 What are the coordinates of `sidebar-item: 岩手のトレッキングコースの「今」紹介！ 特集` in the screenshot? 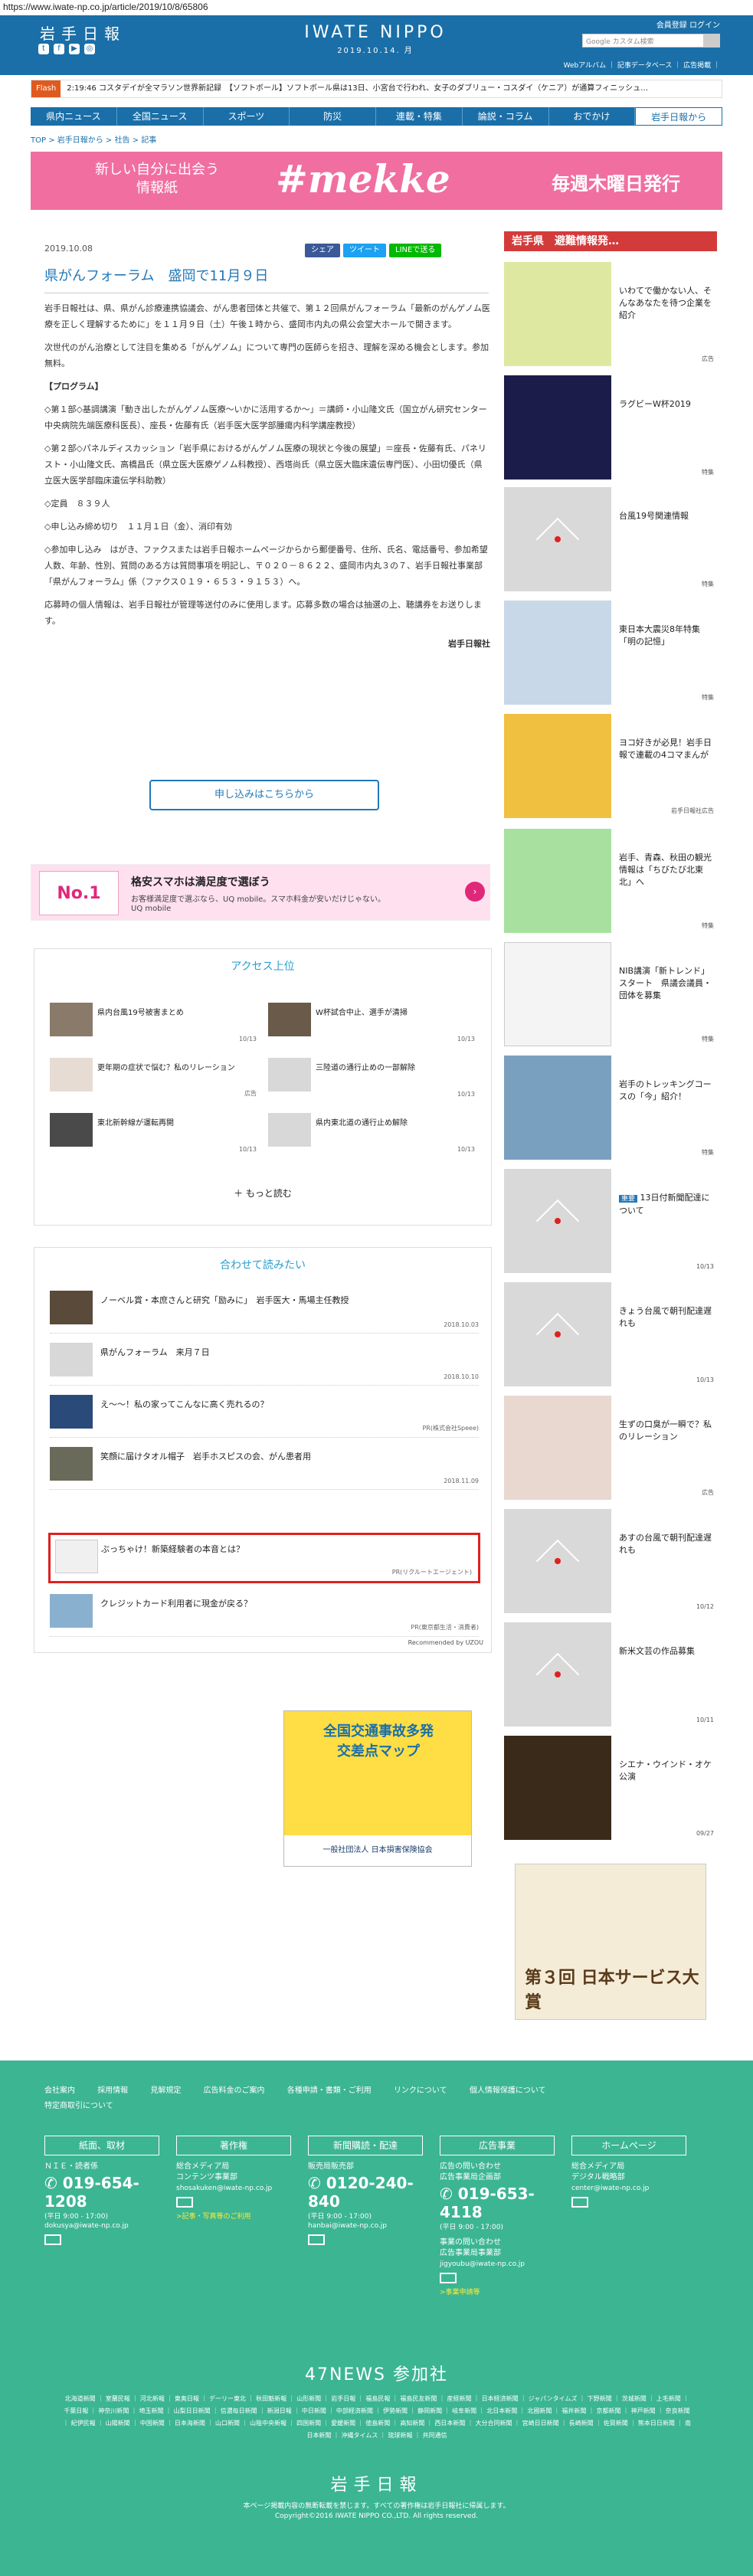 It's located at (610, 1109).